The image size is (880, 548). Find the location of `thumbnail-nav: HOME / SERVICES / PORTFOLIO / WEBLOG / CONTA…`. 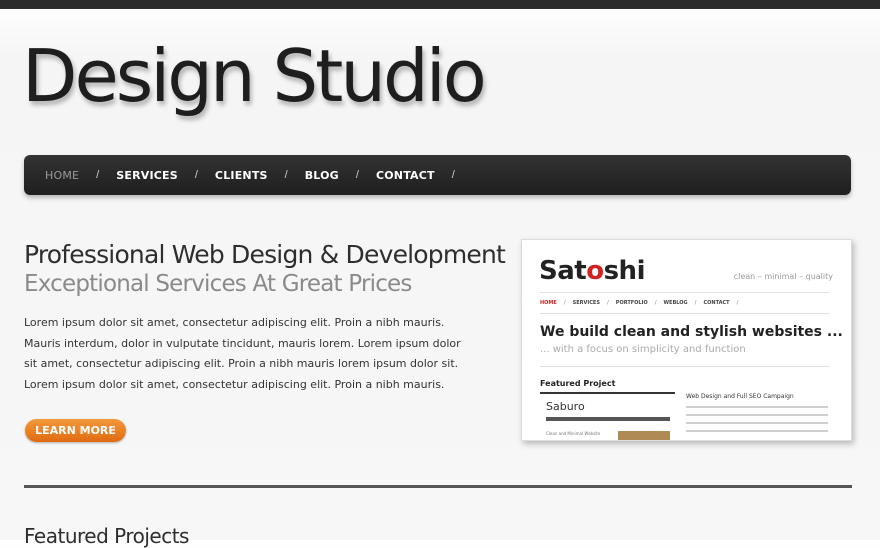

thumbnail-nav: HOME / SERVICES / PORTFOLIO / WEBLOG / CONTA… is located at coordinates (639, 303).